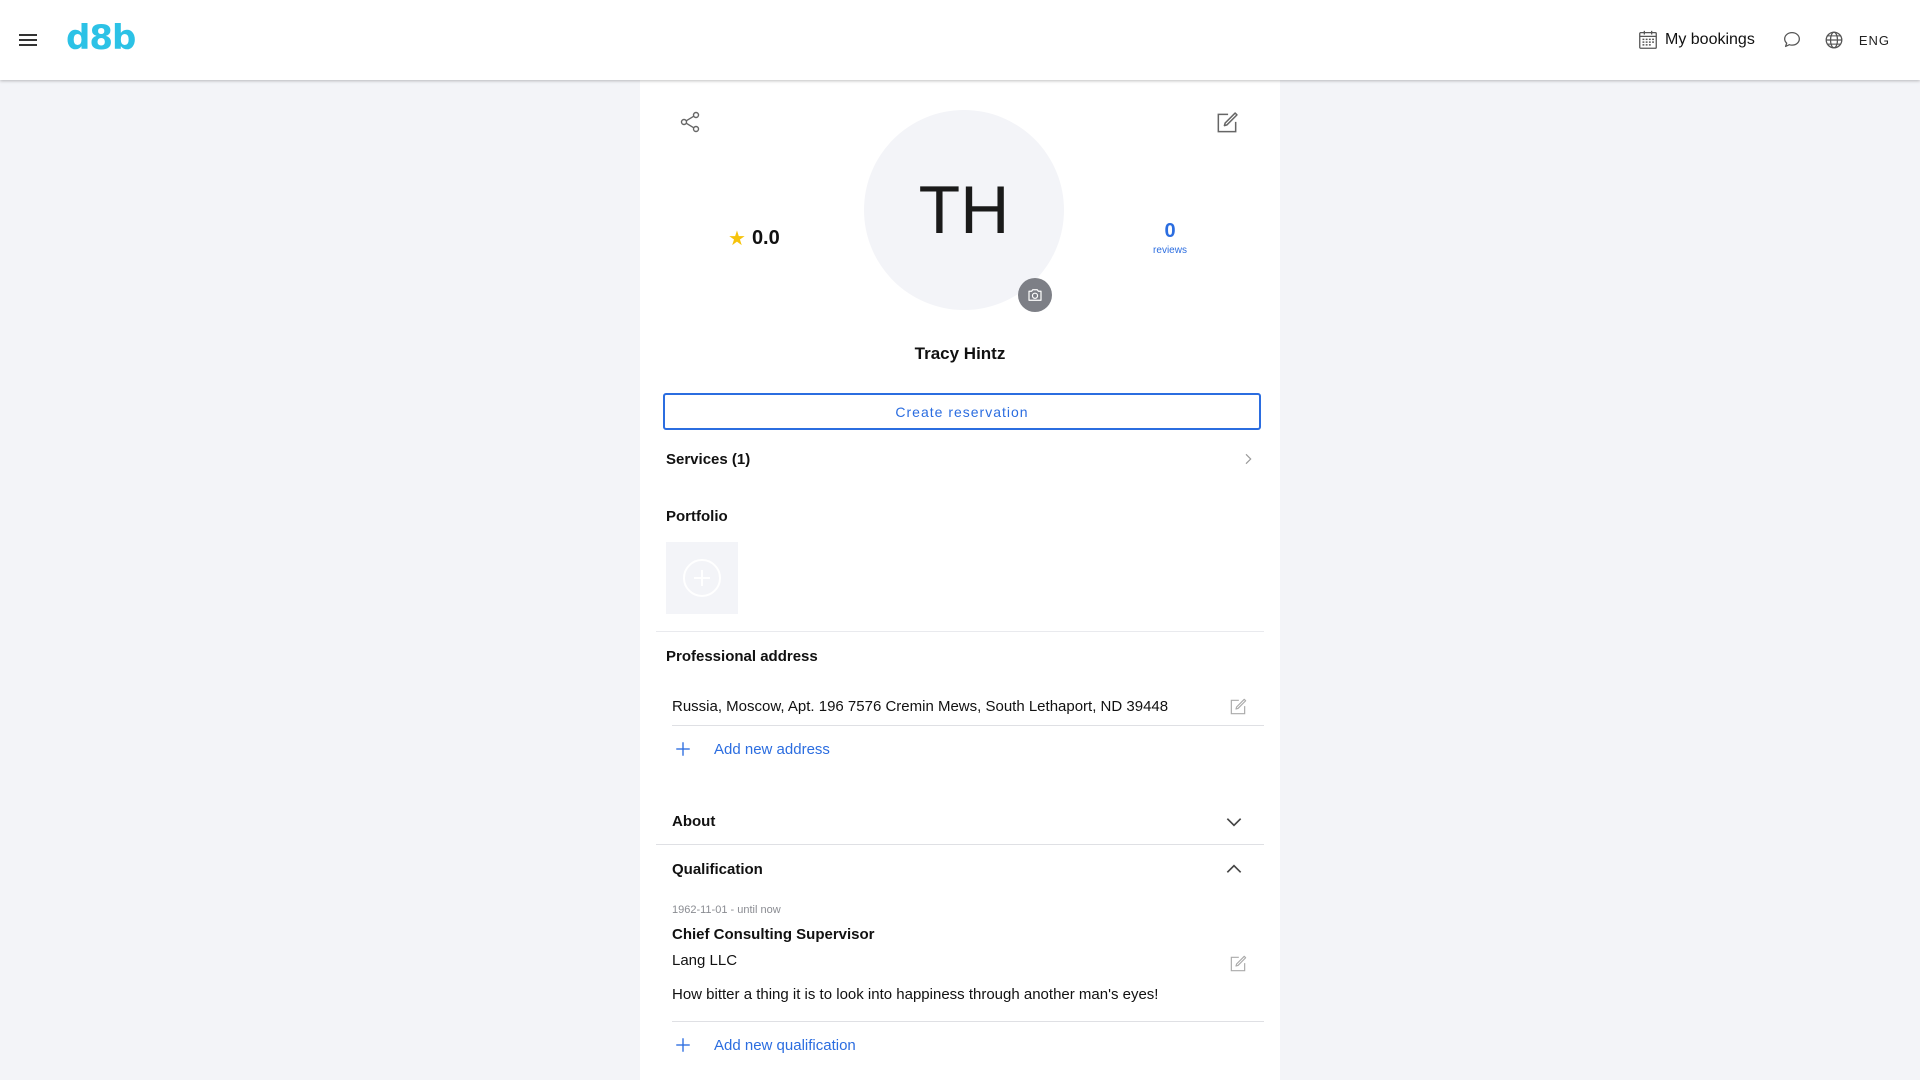 Image resolution: width=1920 pixels, height=1080 pixels. What do you see at coordinates (1248, 459) in the screenshot?
I see `chevron-right-icon` at bounding box center [1248, 459].